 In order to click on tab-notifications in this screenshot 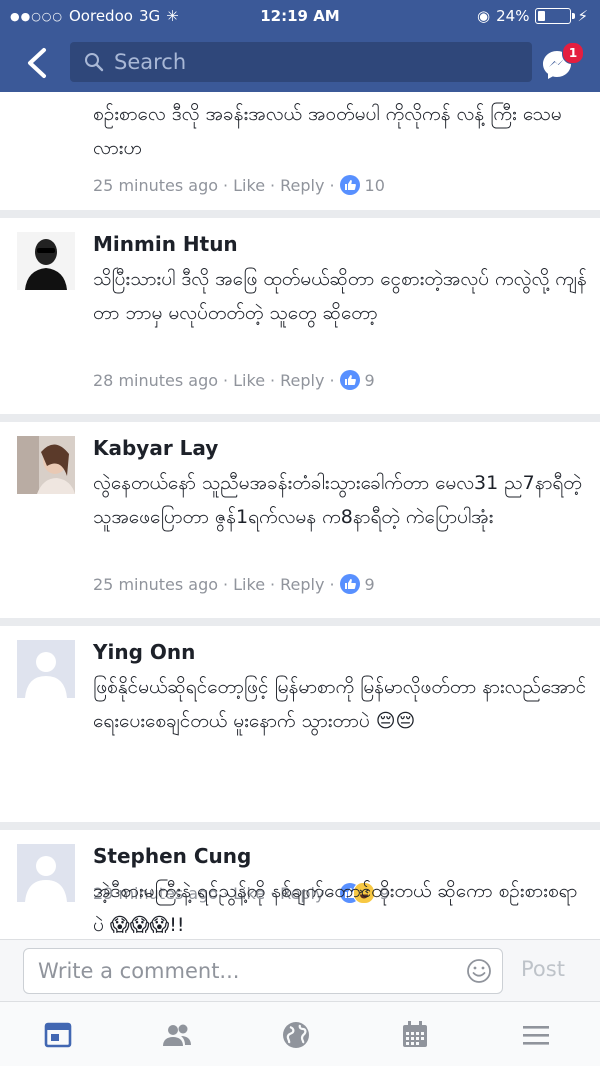, I will do `click(296, 1035)`.